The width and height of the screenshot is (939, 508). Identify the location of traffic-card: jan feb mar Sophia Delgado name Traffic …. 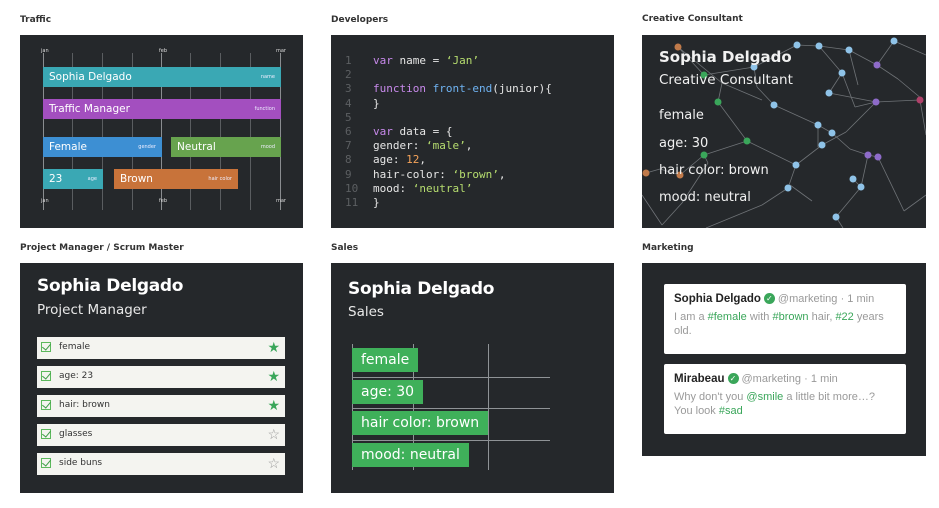
(161, 131).